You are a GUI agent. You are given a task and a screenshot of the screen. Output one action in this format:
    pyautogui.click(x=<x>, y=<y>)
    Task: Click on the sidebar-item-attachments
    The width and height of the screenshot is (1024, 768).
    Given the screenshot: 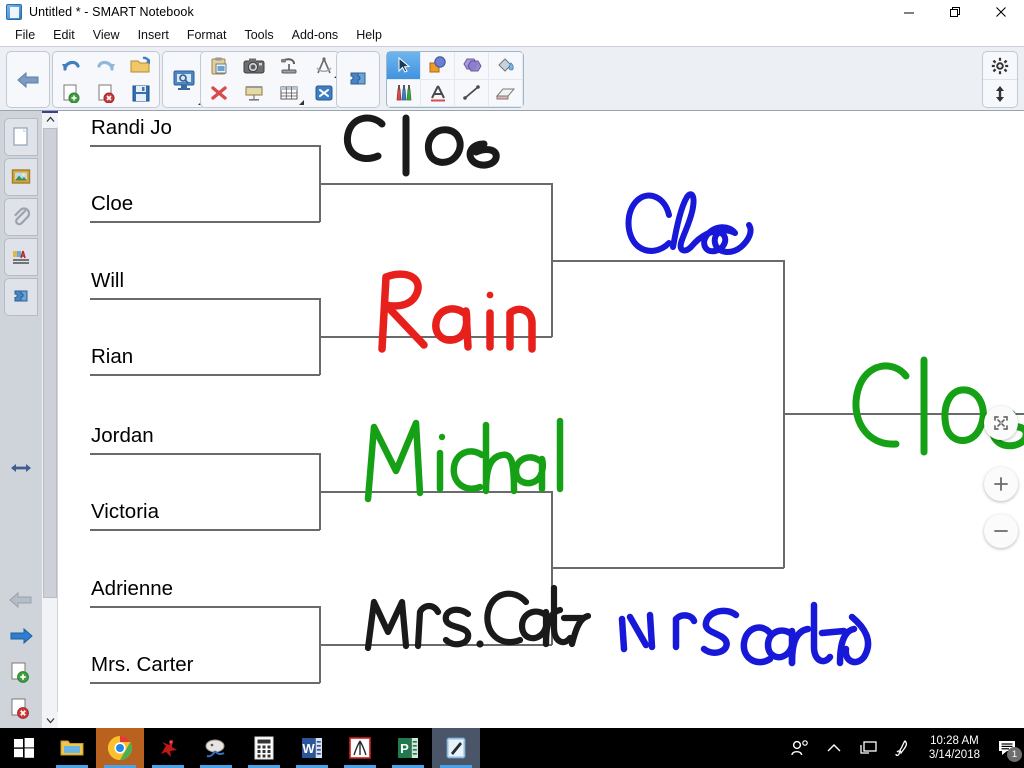 What is the action you would take?
    pyautogui.click(x=21, y=217)
    